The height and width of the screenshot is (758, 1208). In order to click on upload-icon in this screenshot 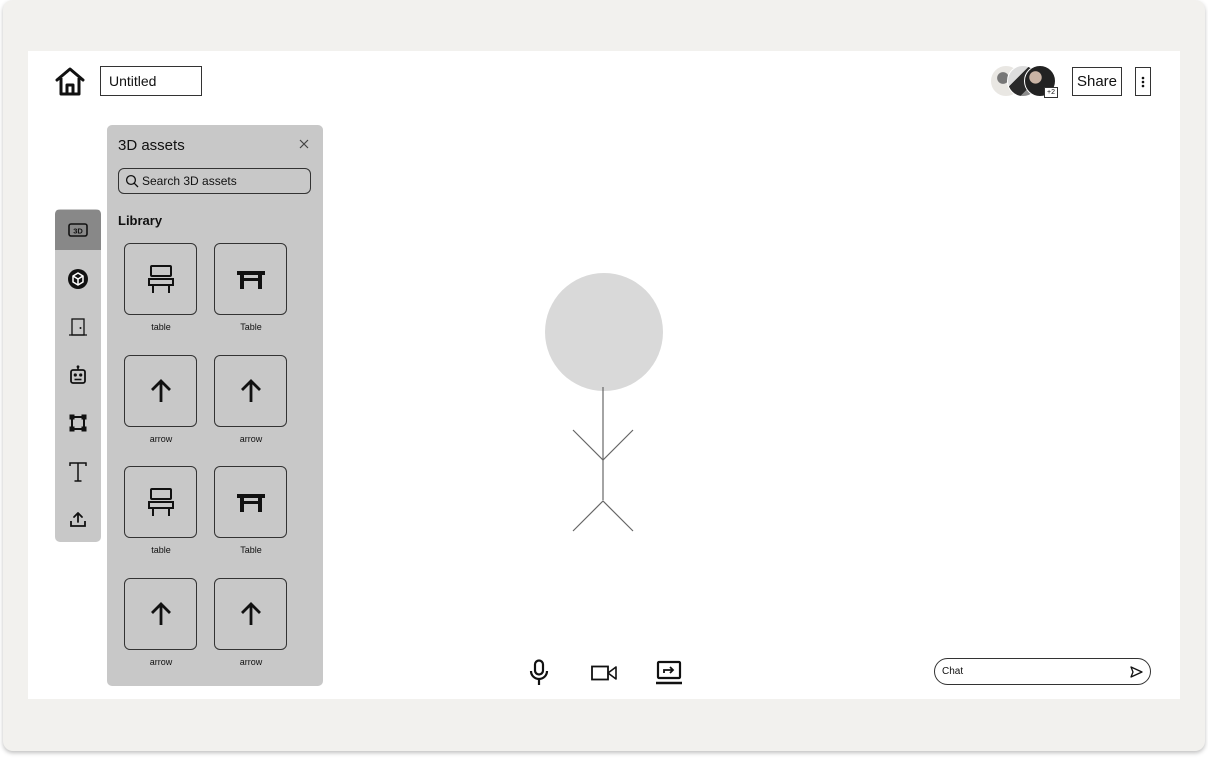, I will do `click(78, 519)`.